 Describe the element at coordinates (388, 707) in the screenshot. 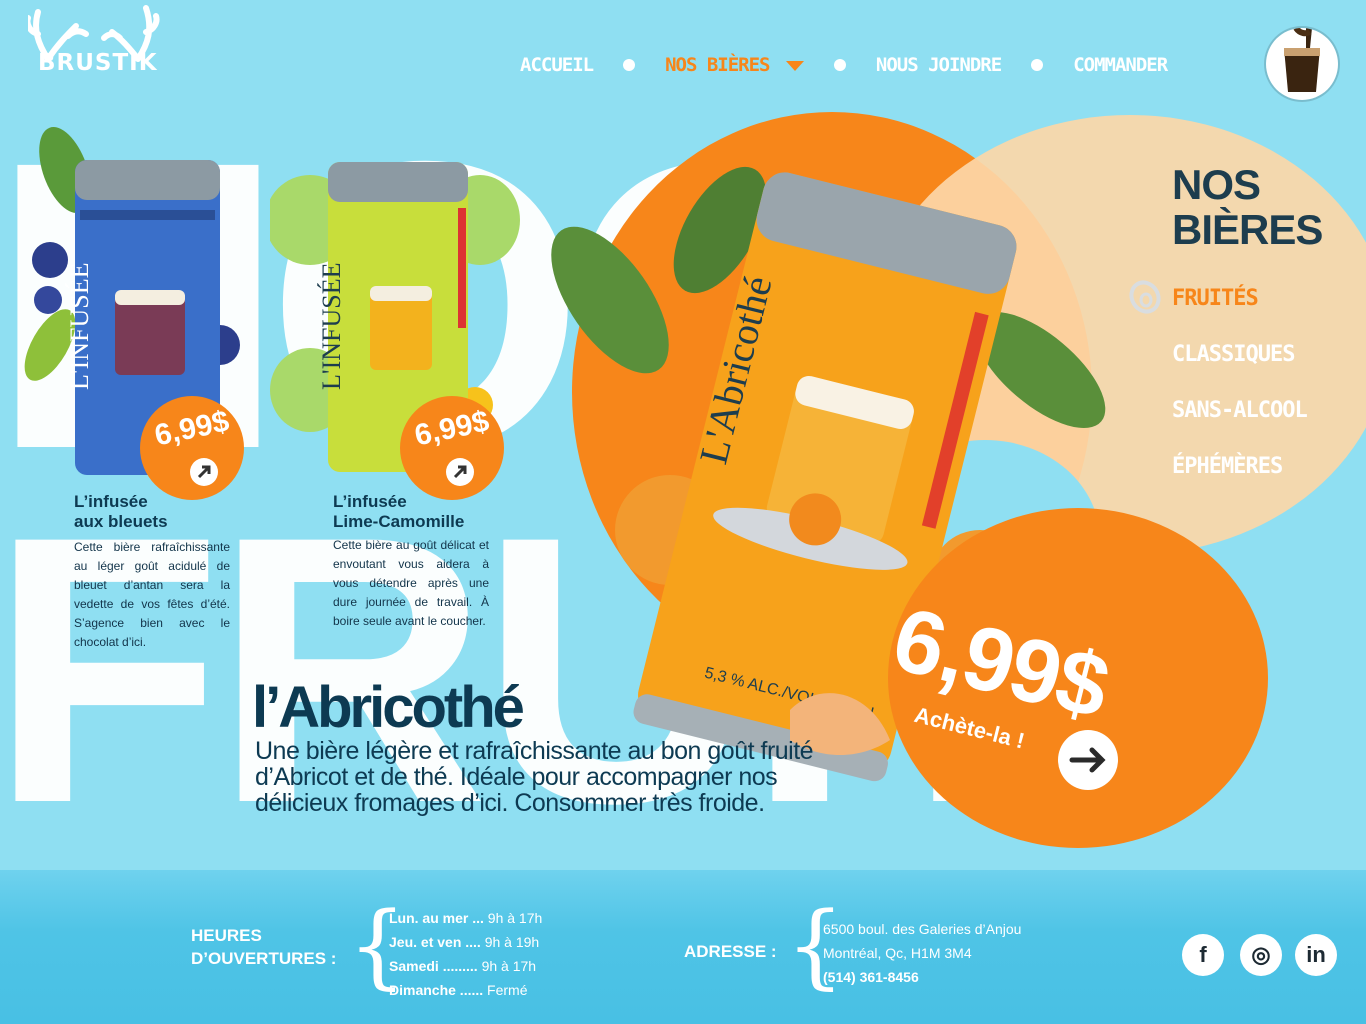

I see `featured-title: l’Abricothé` at that location.